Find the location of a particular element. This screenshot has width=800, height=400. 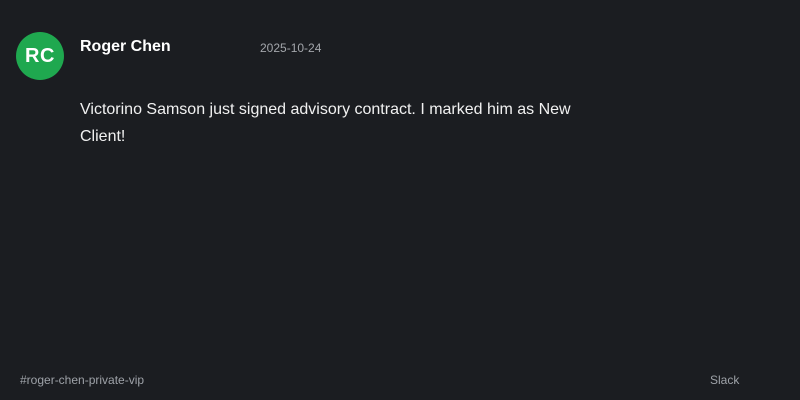

footer: #roger-chen-private-vip Slack is located at coordinates (400, 380).